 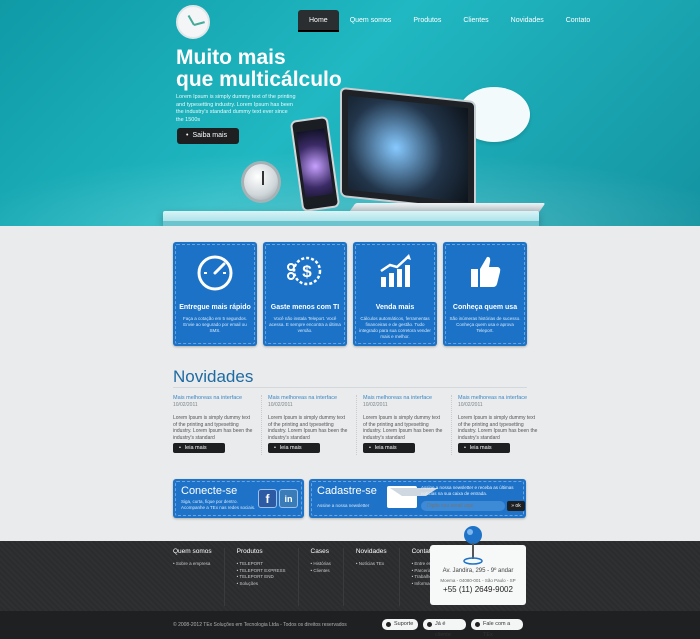 What do you see at coordinates (208, 136) in the screenshot?
I see `saiba-mais-button: Saiba mais` at bounding box center [208, 136].